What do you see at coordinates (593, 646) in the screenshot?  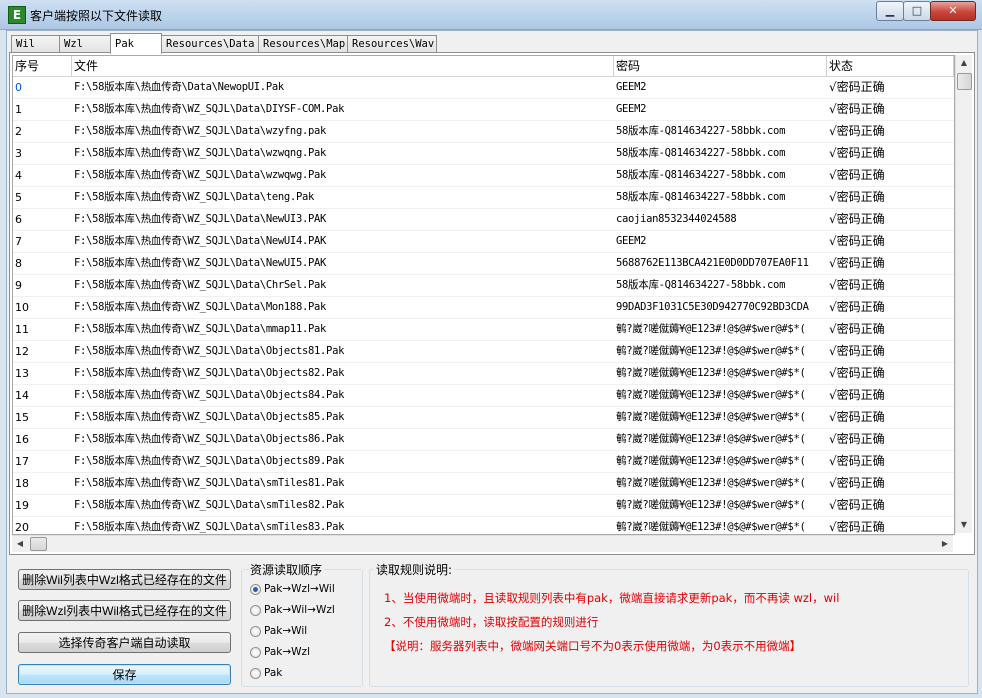 I see `rule-line-note: 【说明：服务器列表中，微端网关端口号不为0表示使用微端，为0表示不用微端】` at bounding box center [593, 646].